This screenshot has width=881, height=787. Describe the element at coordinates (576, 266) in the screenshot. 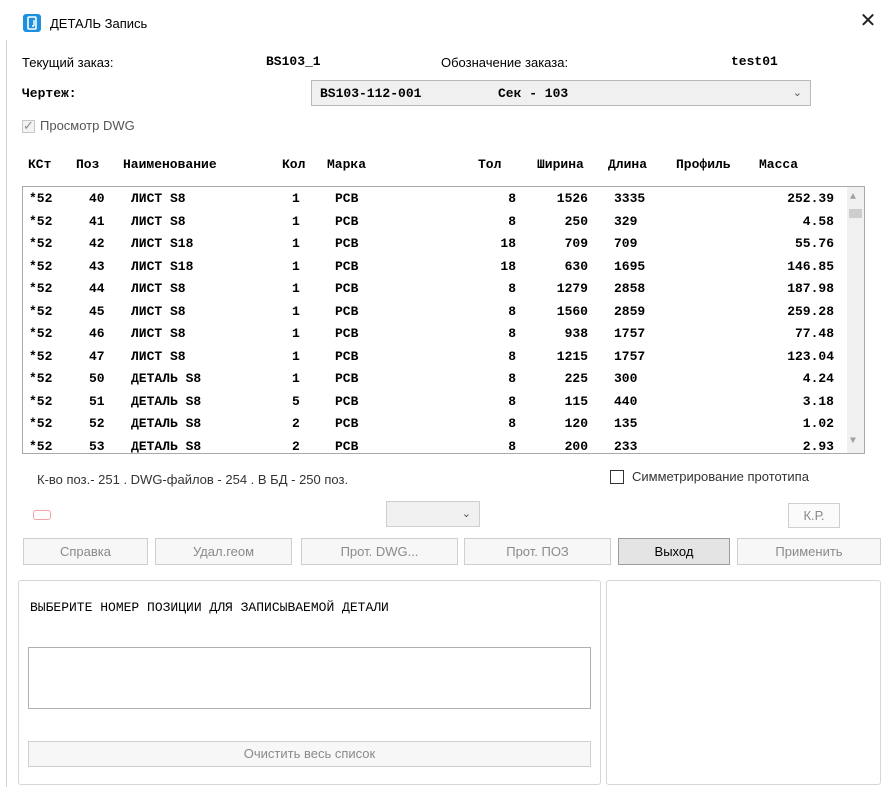

I see `cell-width: 630` at that location.